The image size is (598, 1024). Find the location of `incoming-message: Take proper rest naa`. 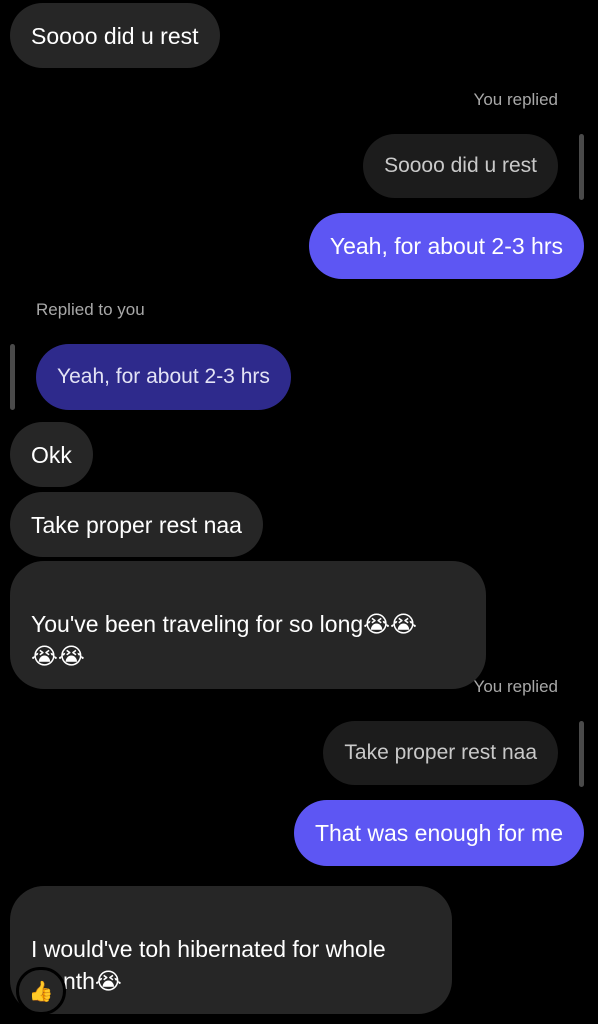

incoming-message: Take proper rest naa is located at coordinates (136, 524).